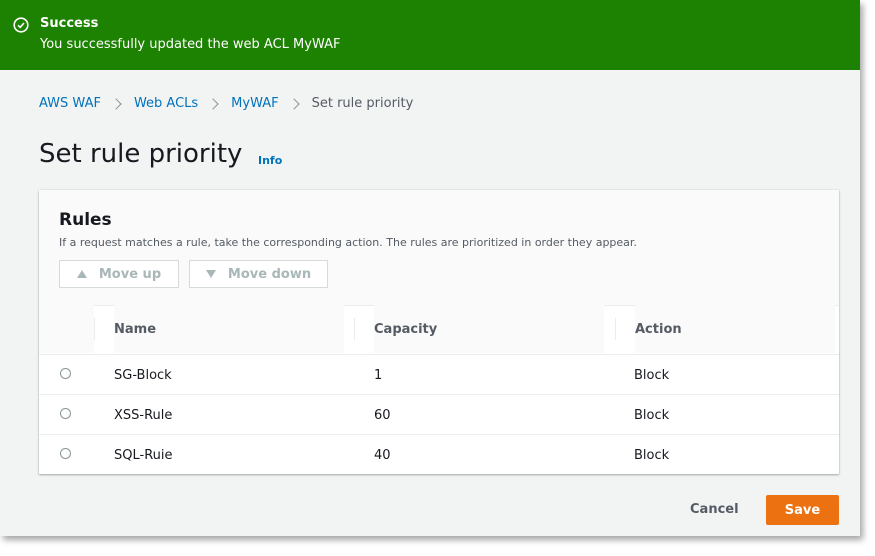  I want to click on rule-name: SG-Block, so click(143, 375).